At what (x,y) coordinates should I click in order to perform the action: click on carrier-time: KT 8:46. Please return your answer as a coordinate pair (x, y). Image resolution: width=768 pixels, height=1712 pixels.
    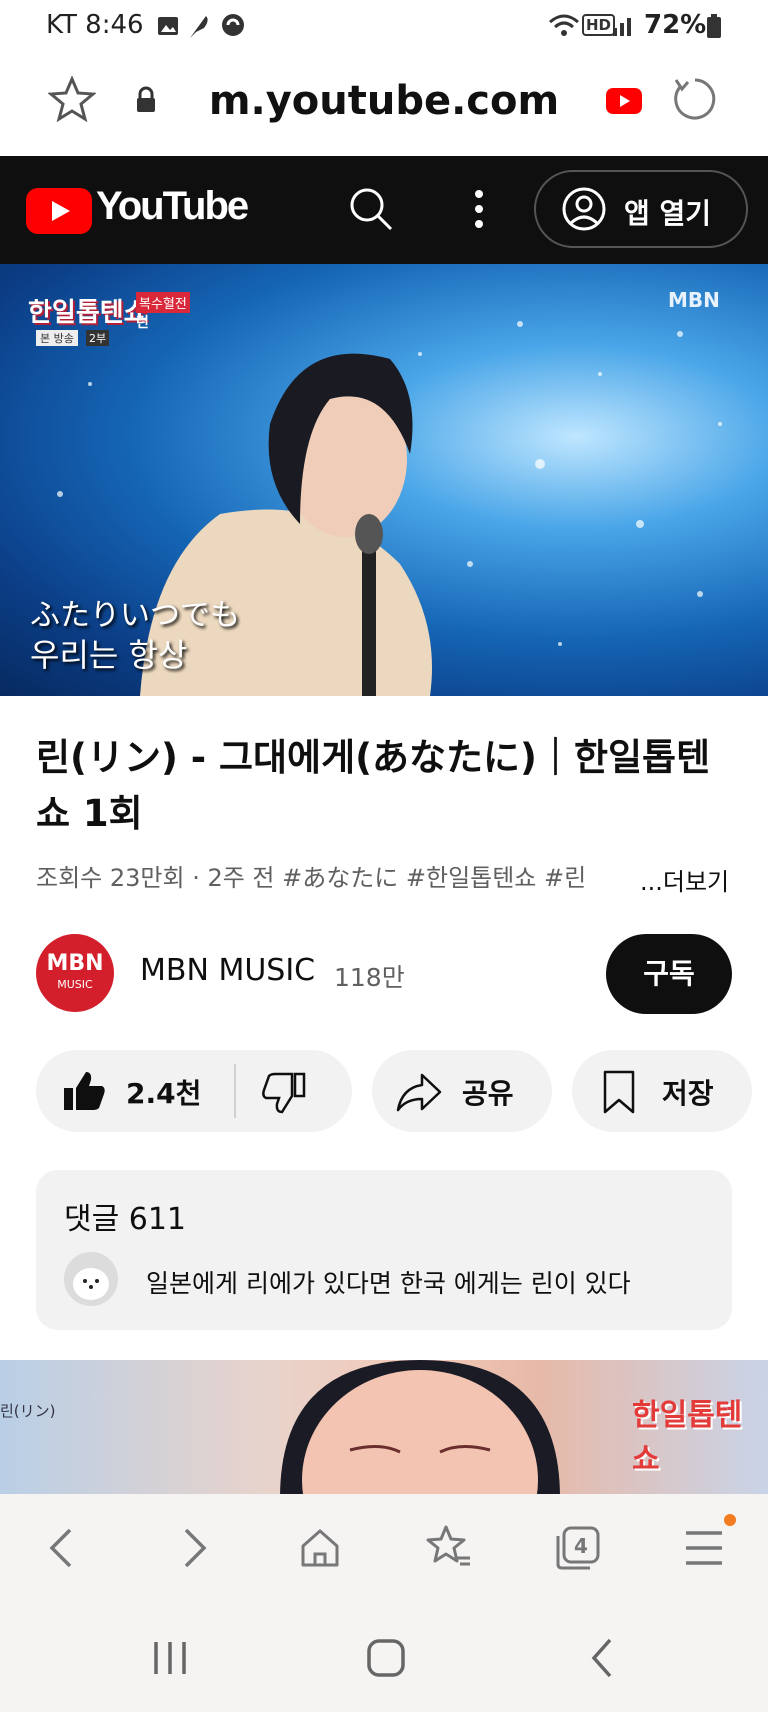
    Looking at the image, I should click on (95, 25).